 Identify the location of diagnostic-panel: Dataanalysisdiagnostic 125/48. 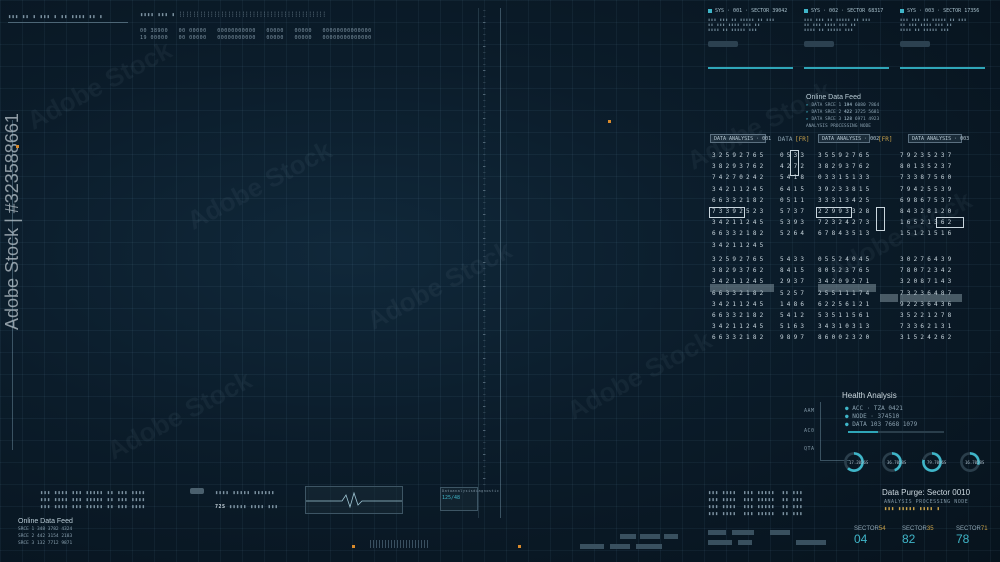
(469, 499).